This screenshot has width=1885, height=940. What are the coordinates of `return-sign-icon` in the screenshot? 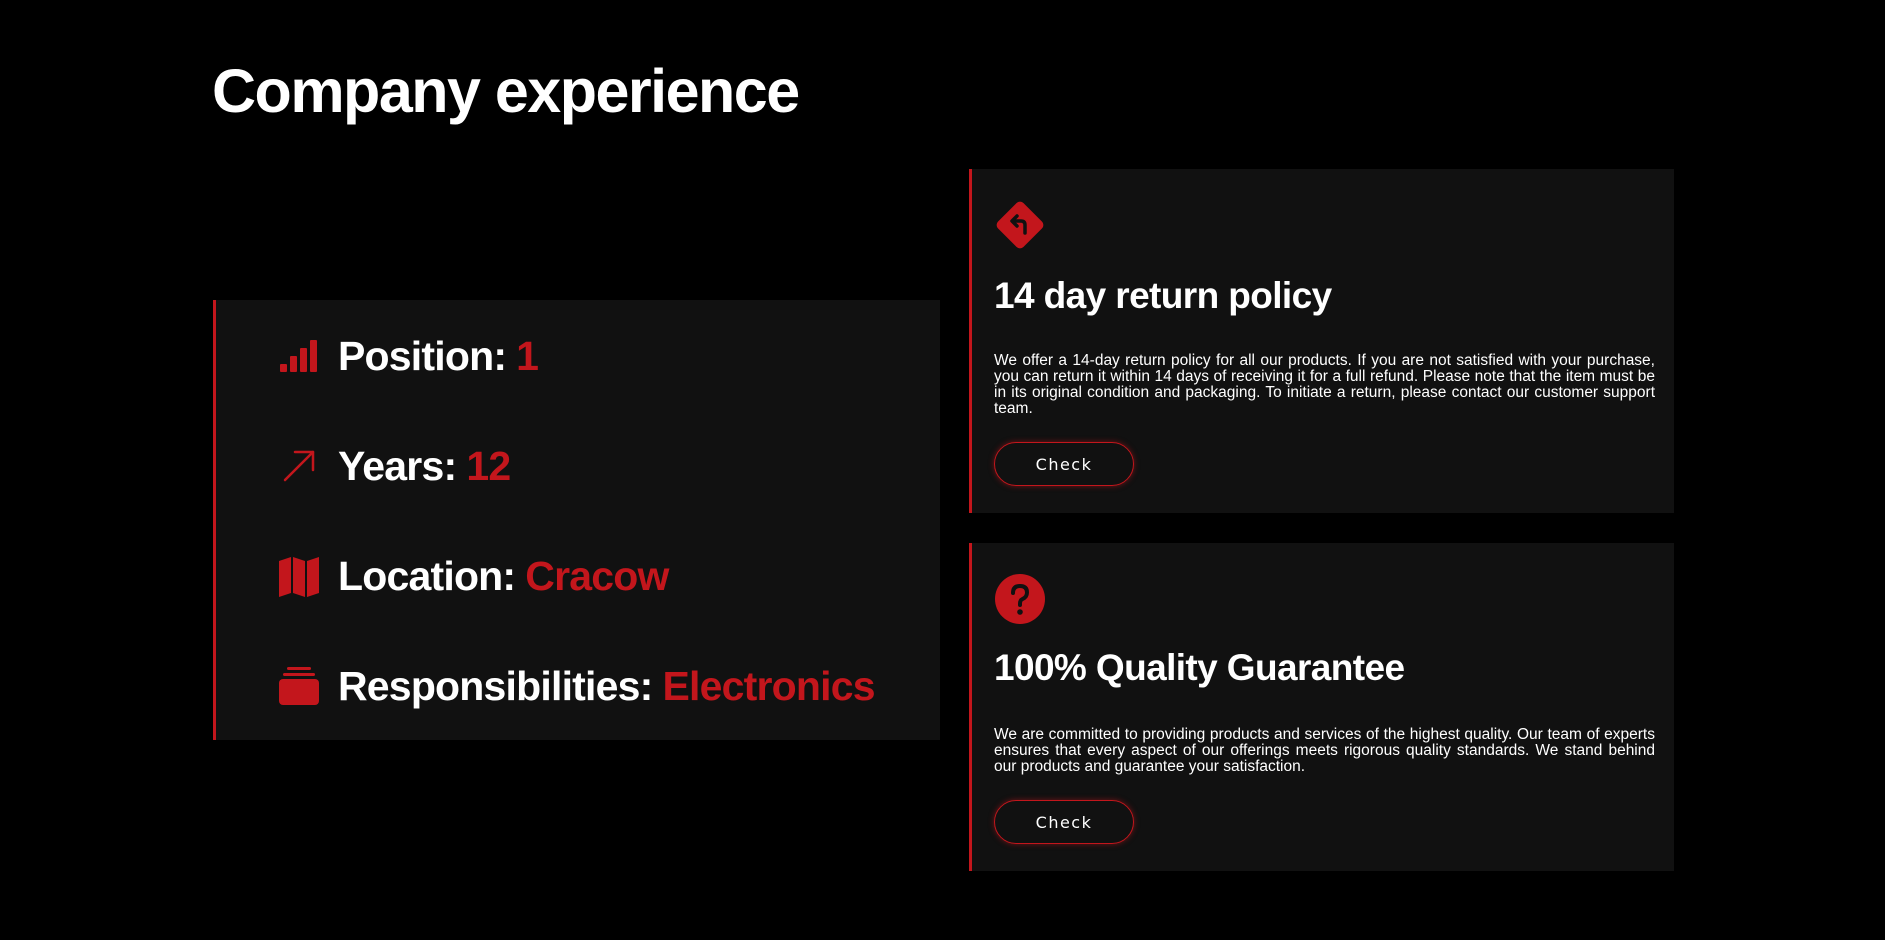 It's located at (1020, 225).